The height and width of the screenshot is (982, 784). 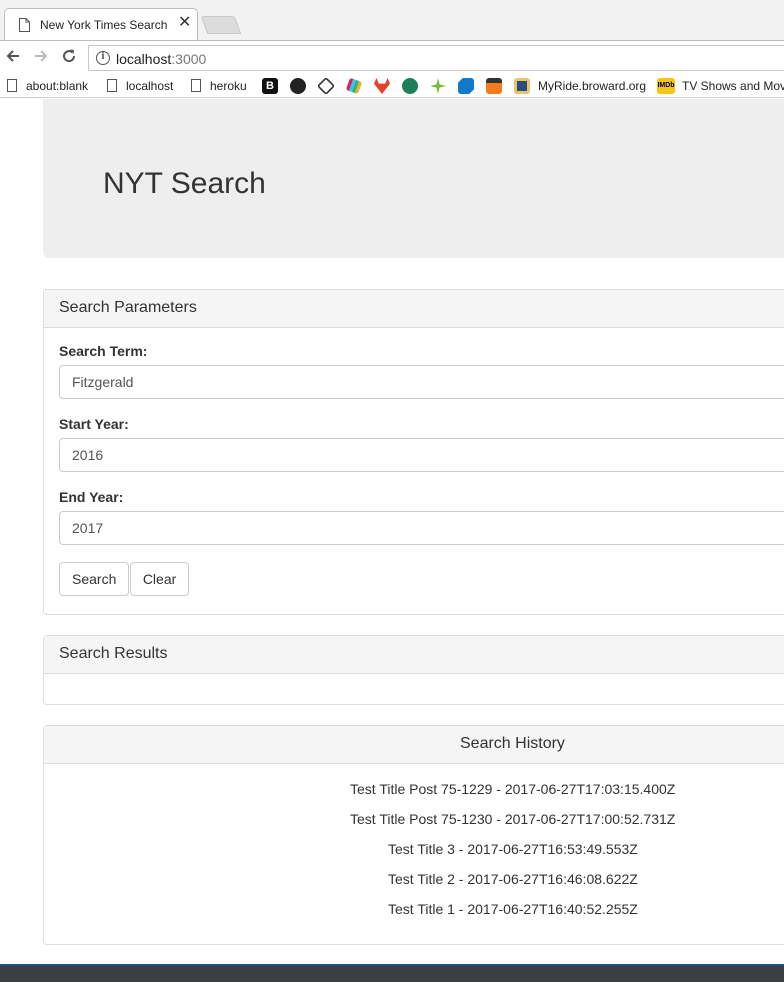 I want to click on start-year-input, so click(x=421, y=455).